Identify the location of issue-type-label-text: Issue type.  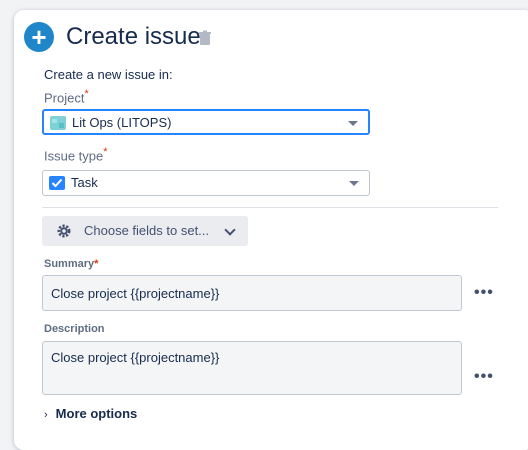
(74, 156).